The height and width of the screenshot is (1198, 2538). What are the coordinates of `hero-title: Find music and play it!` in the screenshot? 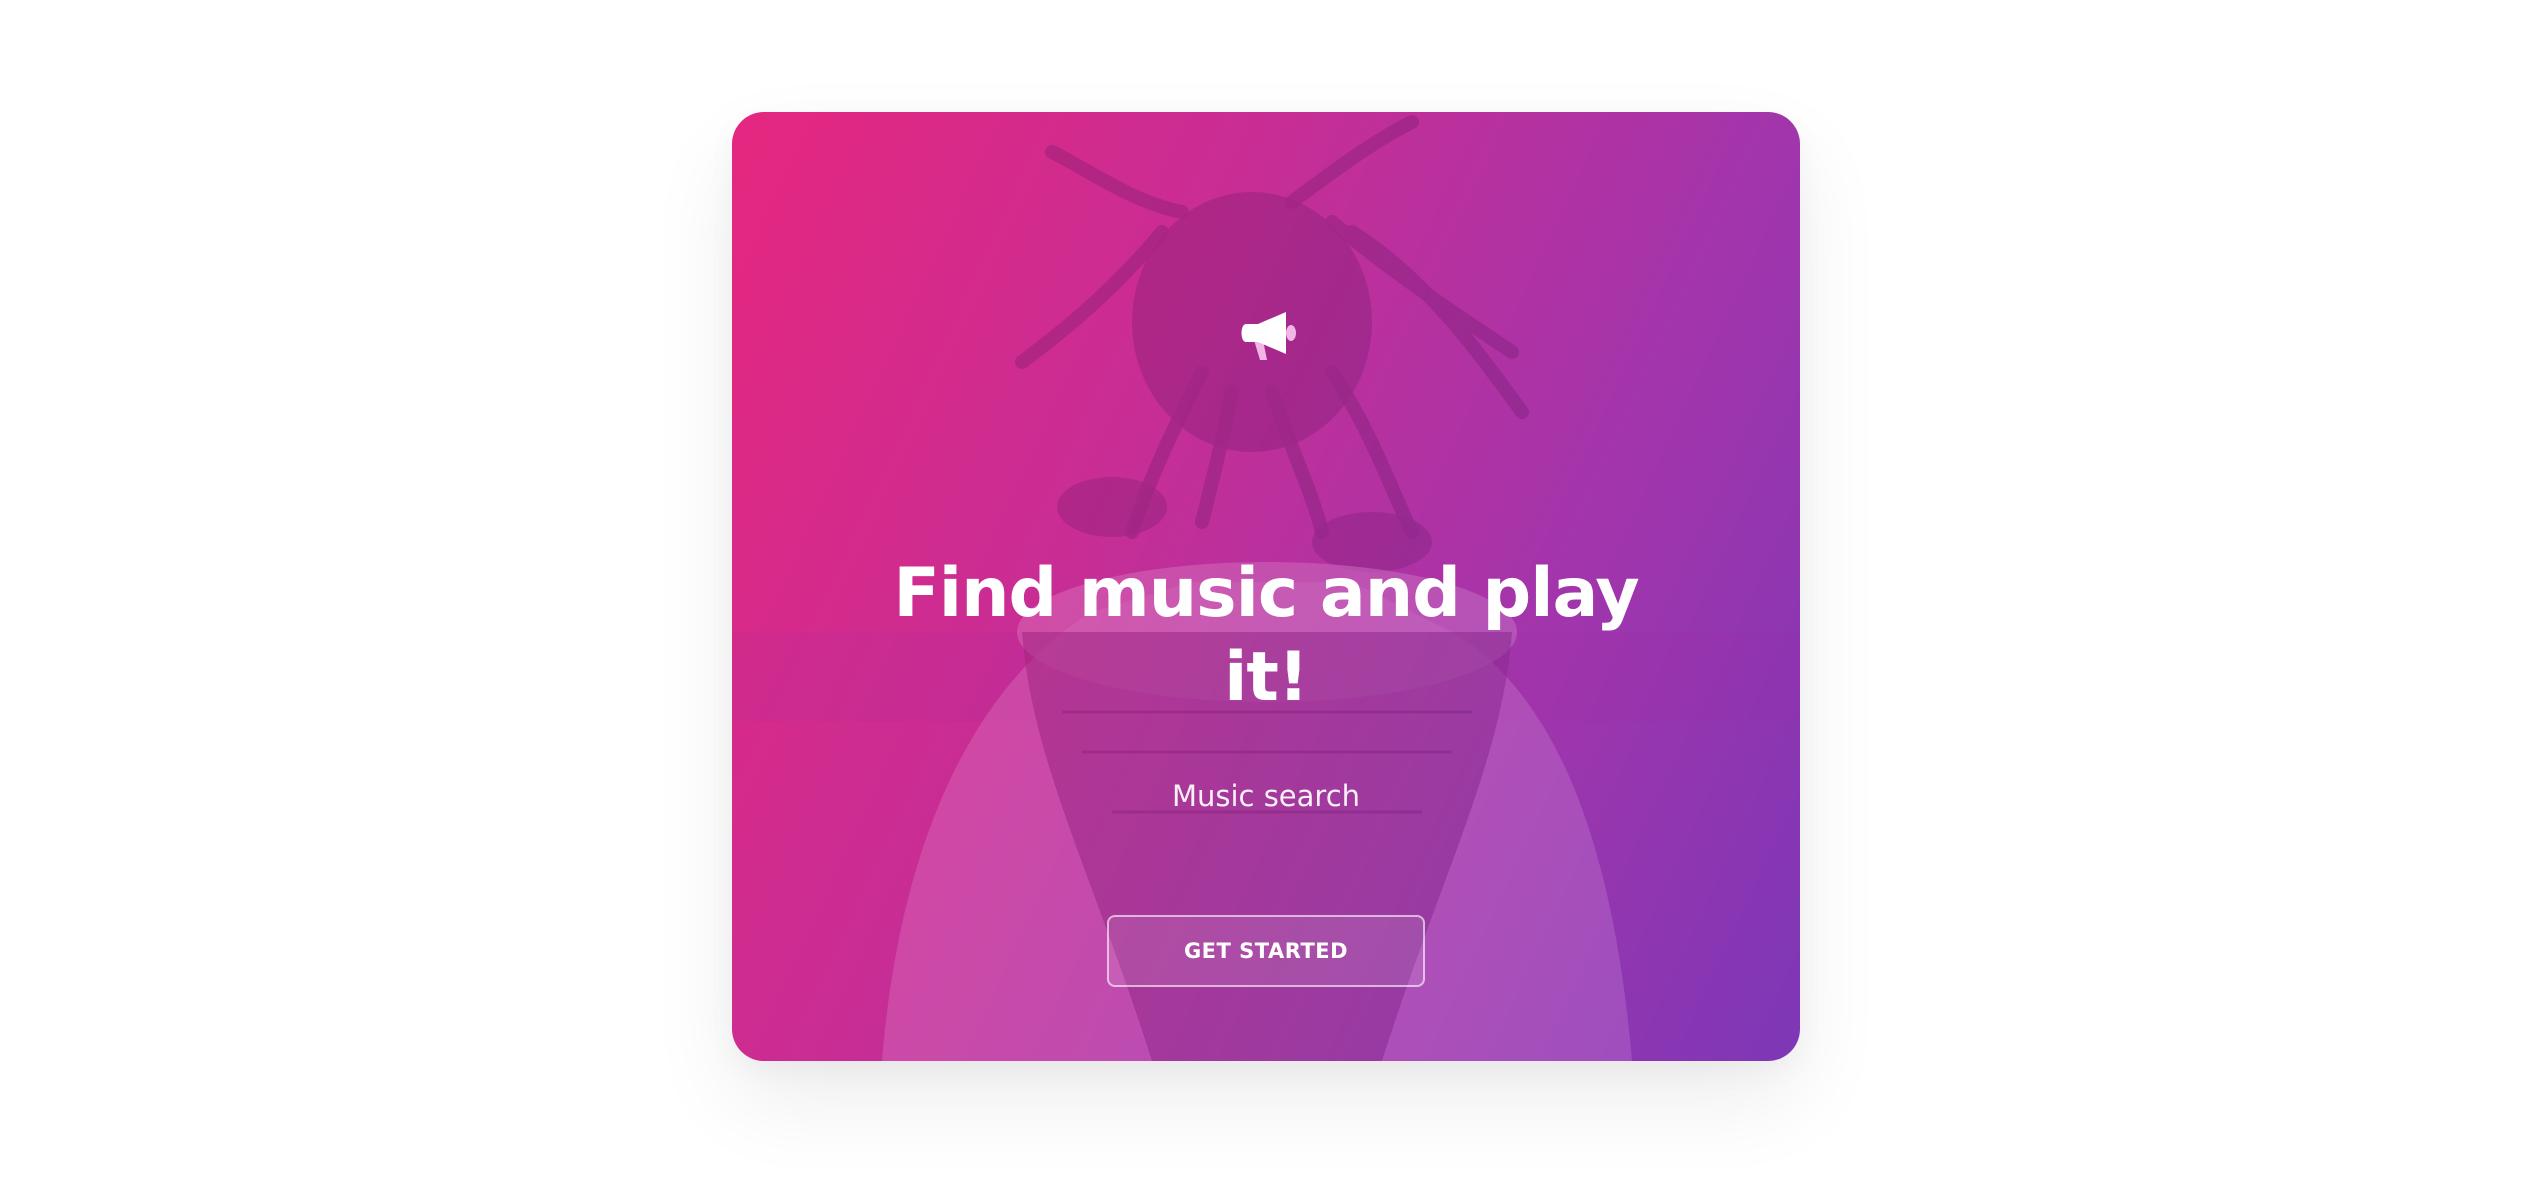 It's located at (1266, 635).